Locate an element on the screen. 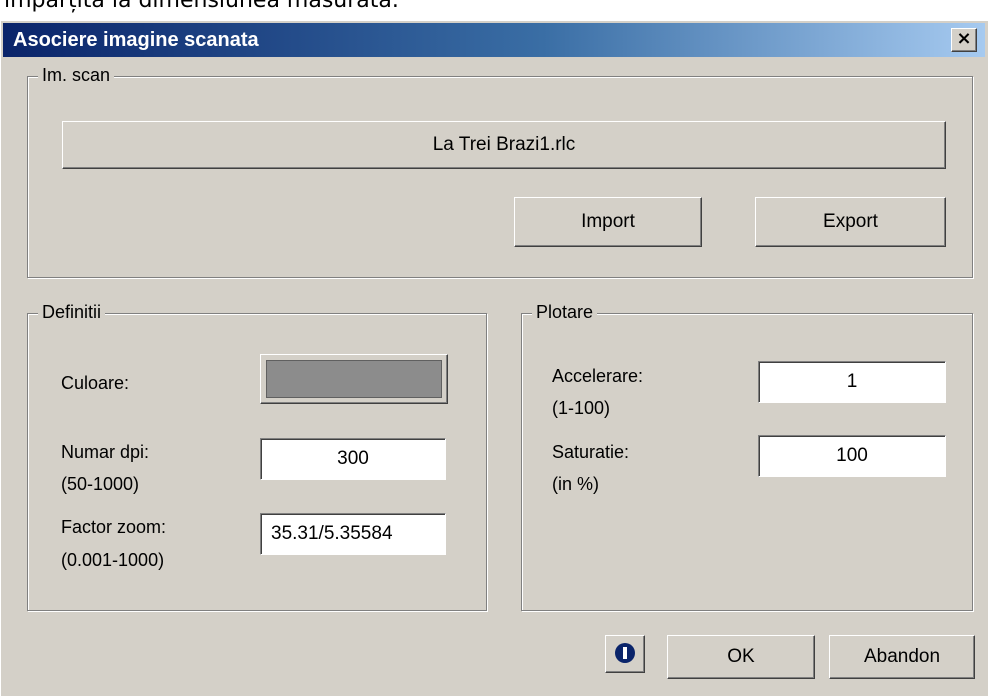 The height and width of the screenshot is (696, 988). scan-file-button: La Trei Brazi1.rlc is located at coordinates (504, 145).